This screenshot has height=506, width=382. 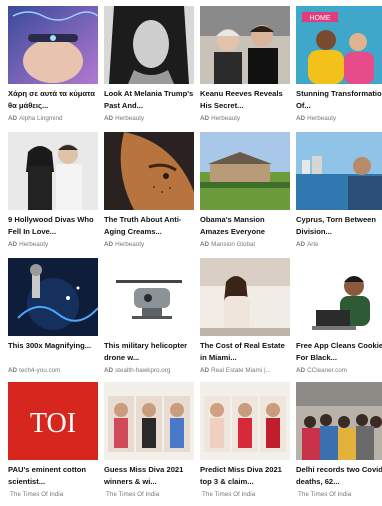 What do you see at coordinates (339, 45) in the screenshot?
I see `article-thumbnail: HOME` at bounding box center [339, 45].